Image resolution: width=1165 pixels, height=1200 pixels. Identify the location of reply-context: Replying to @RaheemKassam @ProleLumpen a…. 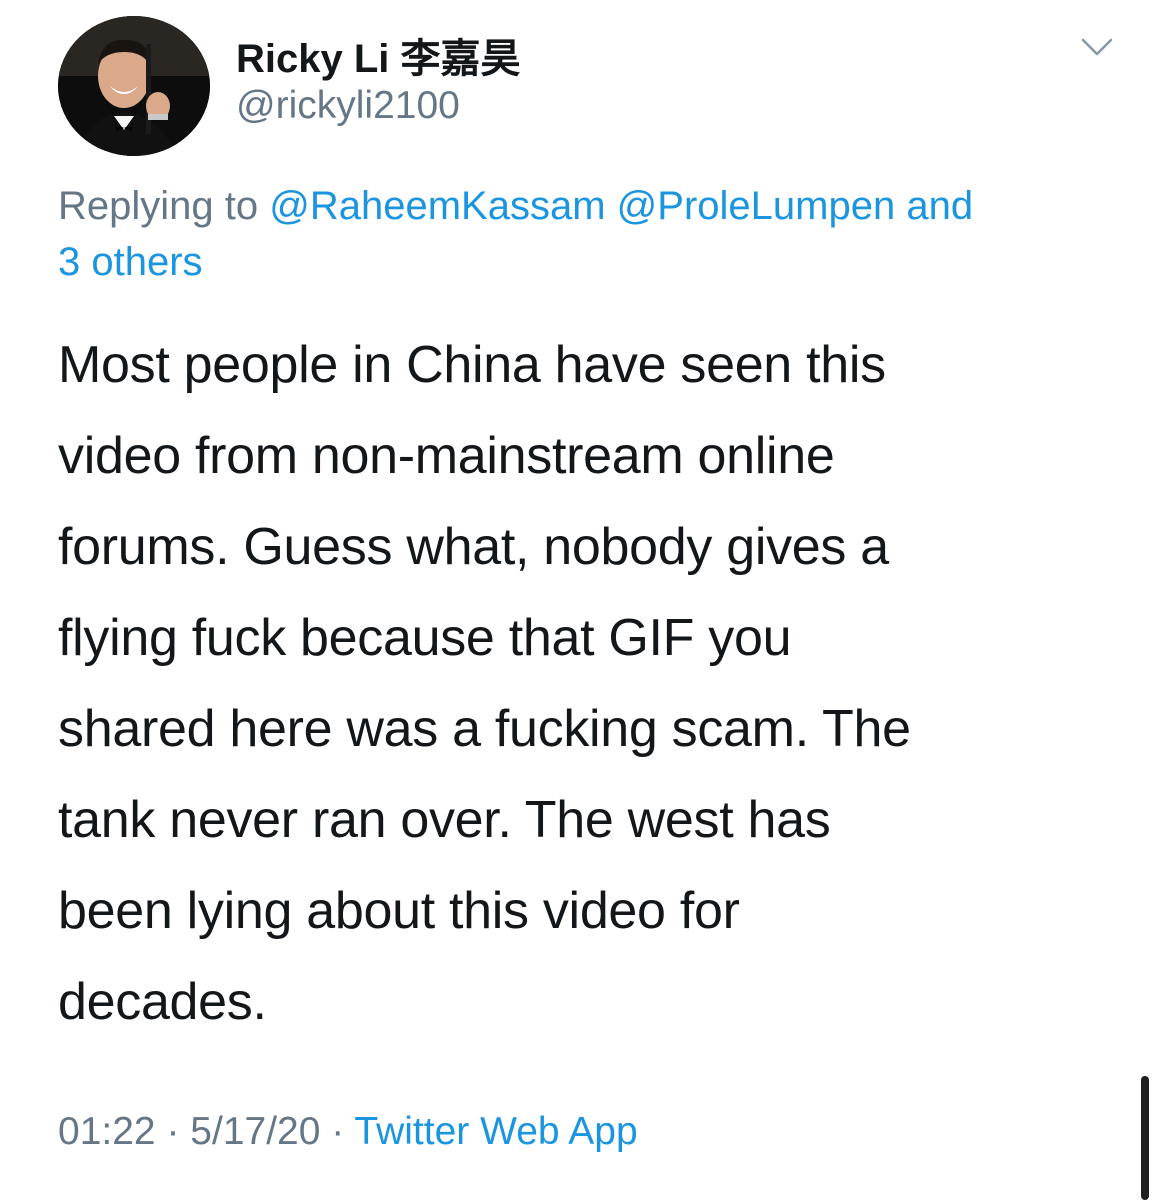
(588, 234).